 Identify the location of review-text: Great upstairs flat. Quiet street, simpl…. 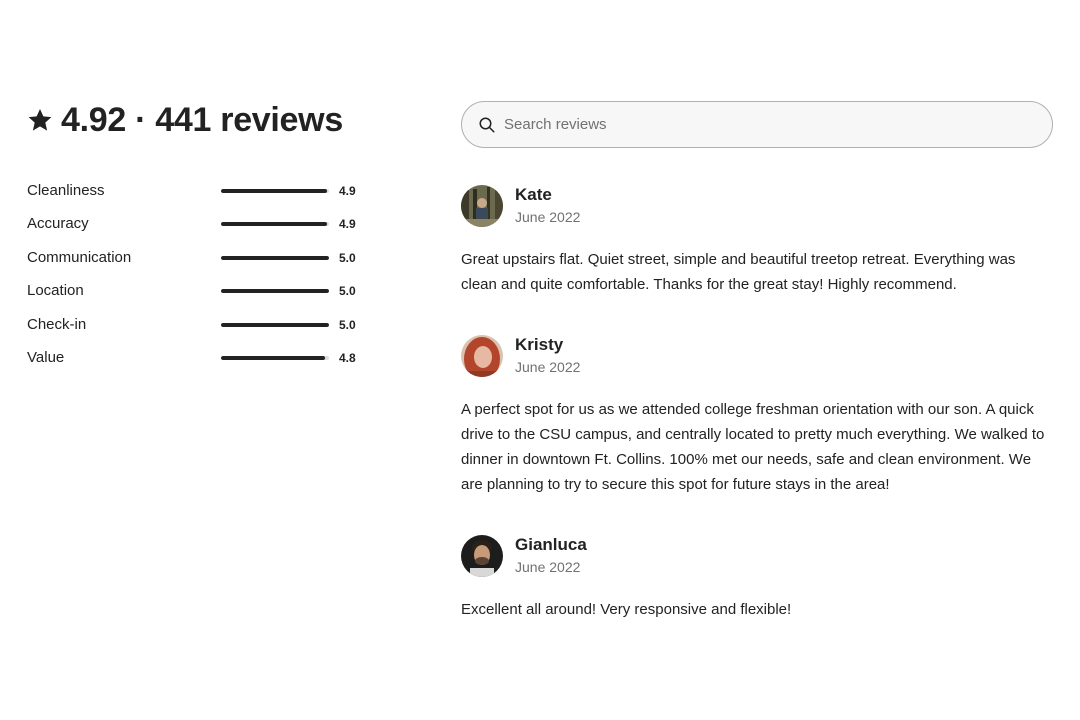
(738, 272).